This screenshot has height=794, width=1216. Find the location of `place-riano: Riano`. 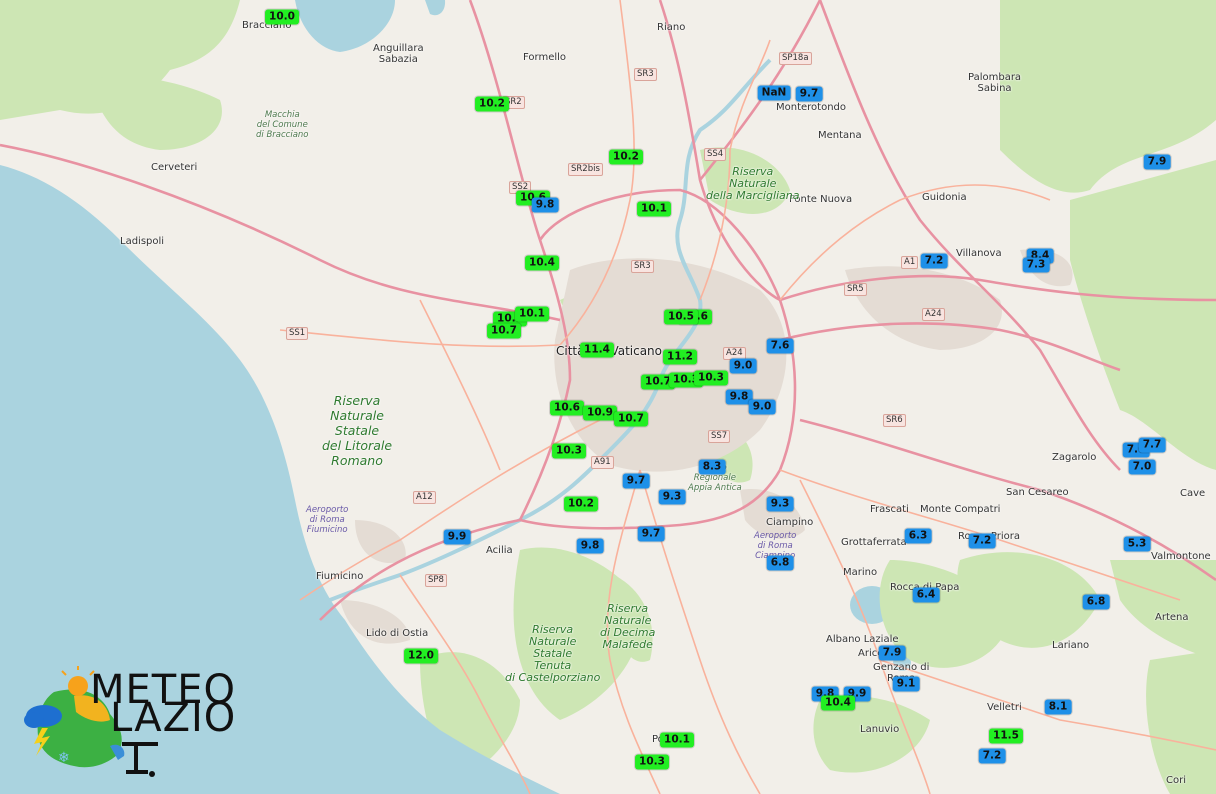

place-riano: Riano is located at coordinates (671, 27).